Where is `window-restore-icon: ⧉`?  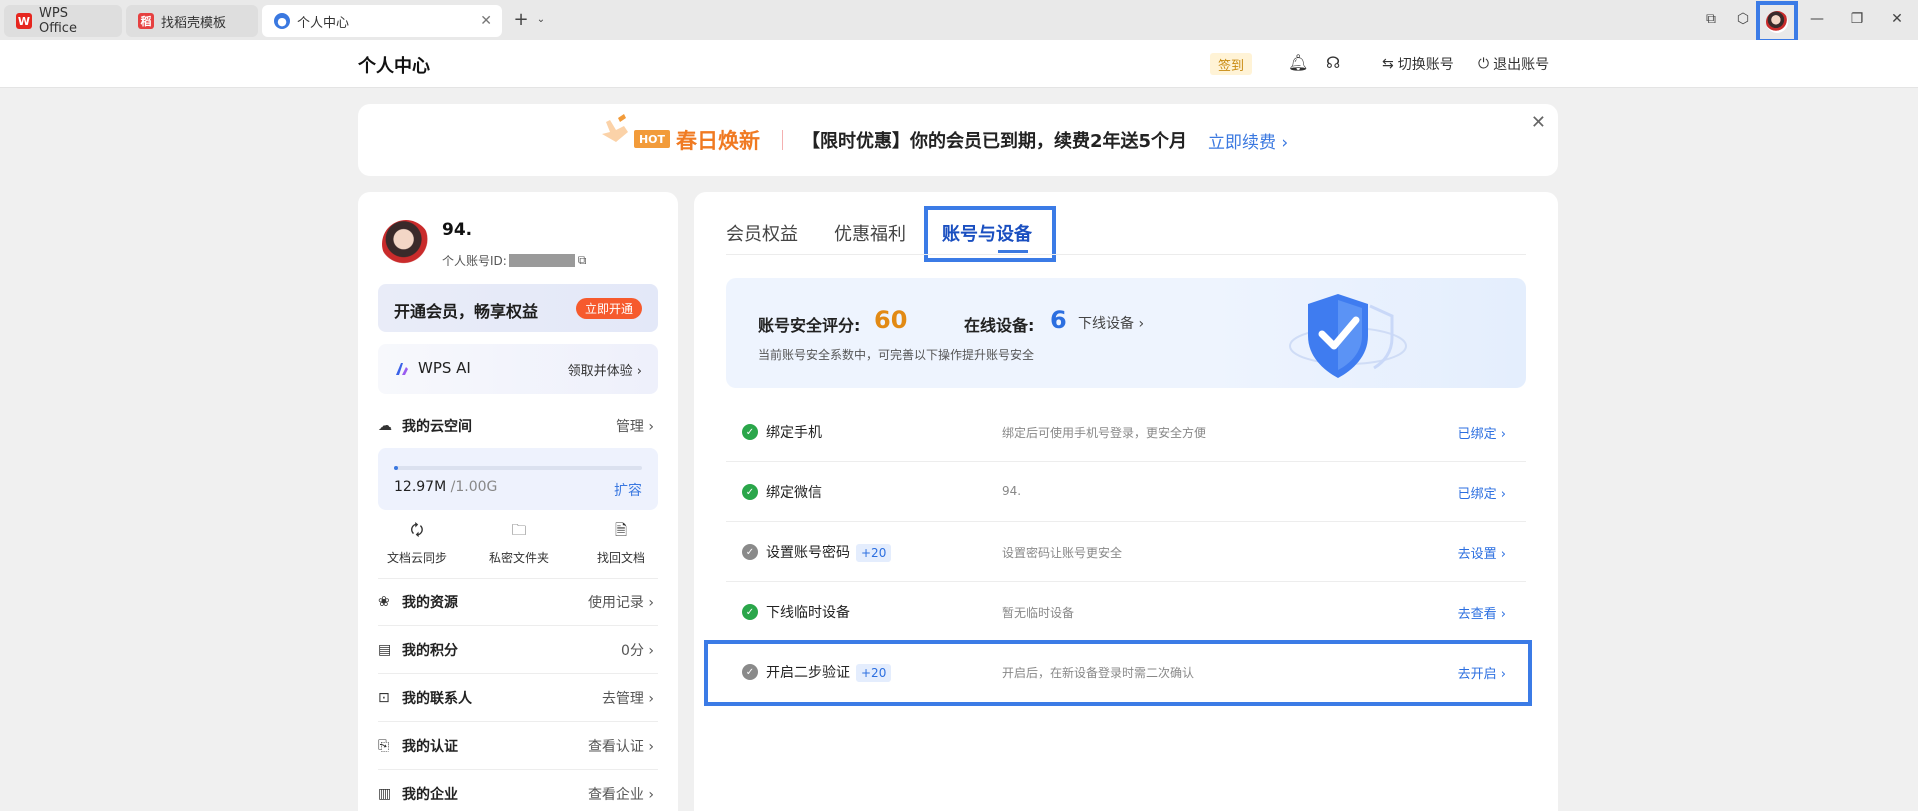
window-restore-icon: ⧉ is located at coordinates (1711, 19).